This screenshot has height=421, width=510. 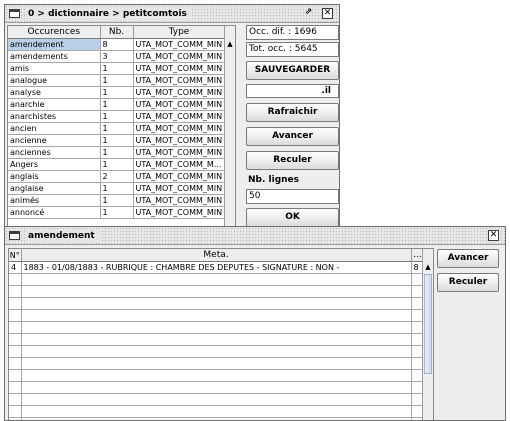 What do you see at coordinates (54, 44) in the screenshot?
I see `occurrence-word: amendement` at bounding box center [54, 44].